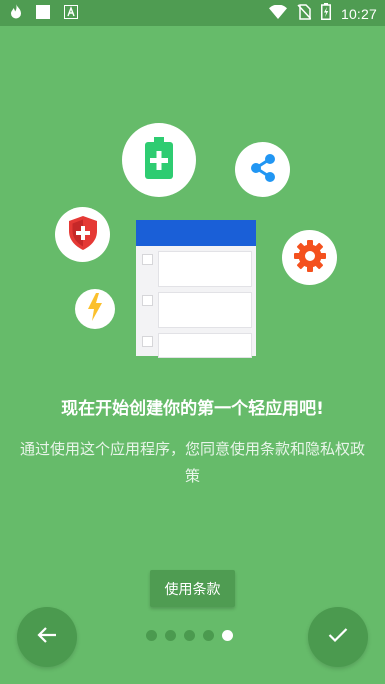 The height and width of the screenshot is (684, 385). I want to click on battery-plus-circle, so click(159, 160).